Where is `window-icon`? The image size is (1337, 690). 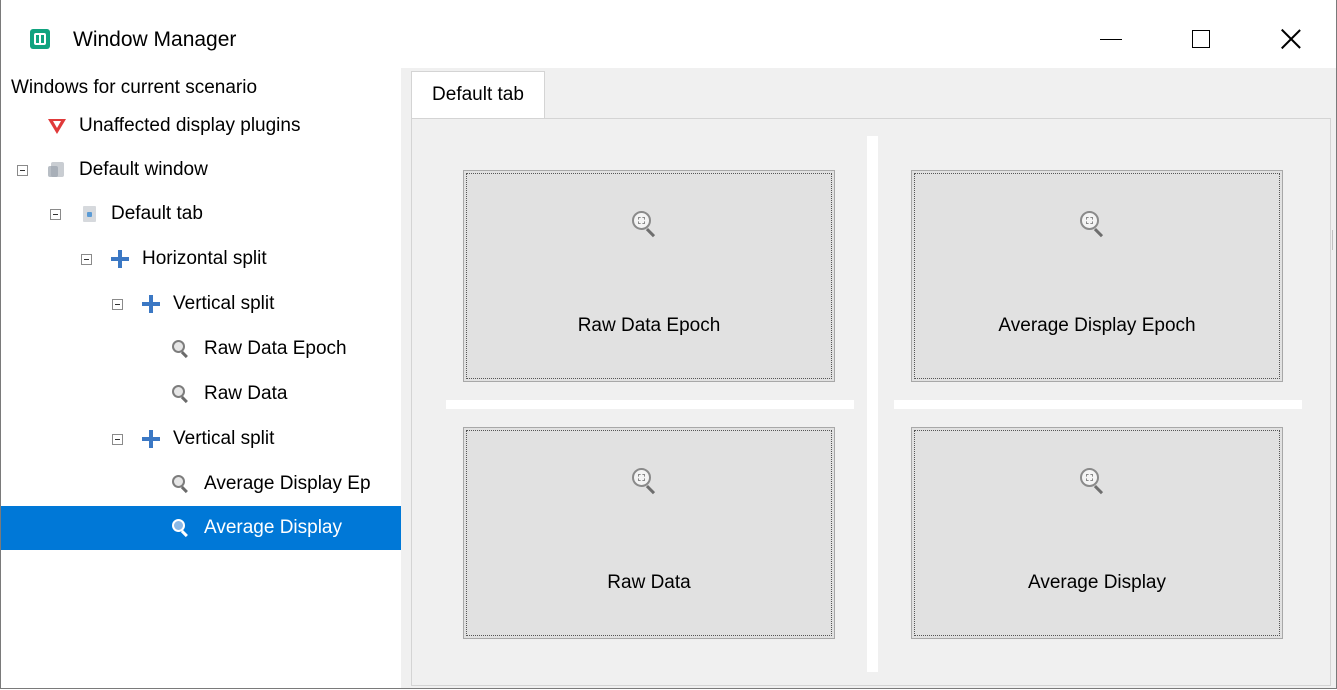 window-icon is located at coordinates (57, 170).